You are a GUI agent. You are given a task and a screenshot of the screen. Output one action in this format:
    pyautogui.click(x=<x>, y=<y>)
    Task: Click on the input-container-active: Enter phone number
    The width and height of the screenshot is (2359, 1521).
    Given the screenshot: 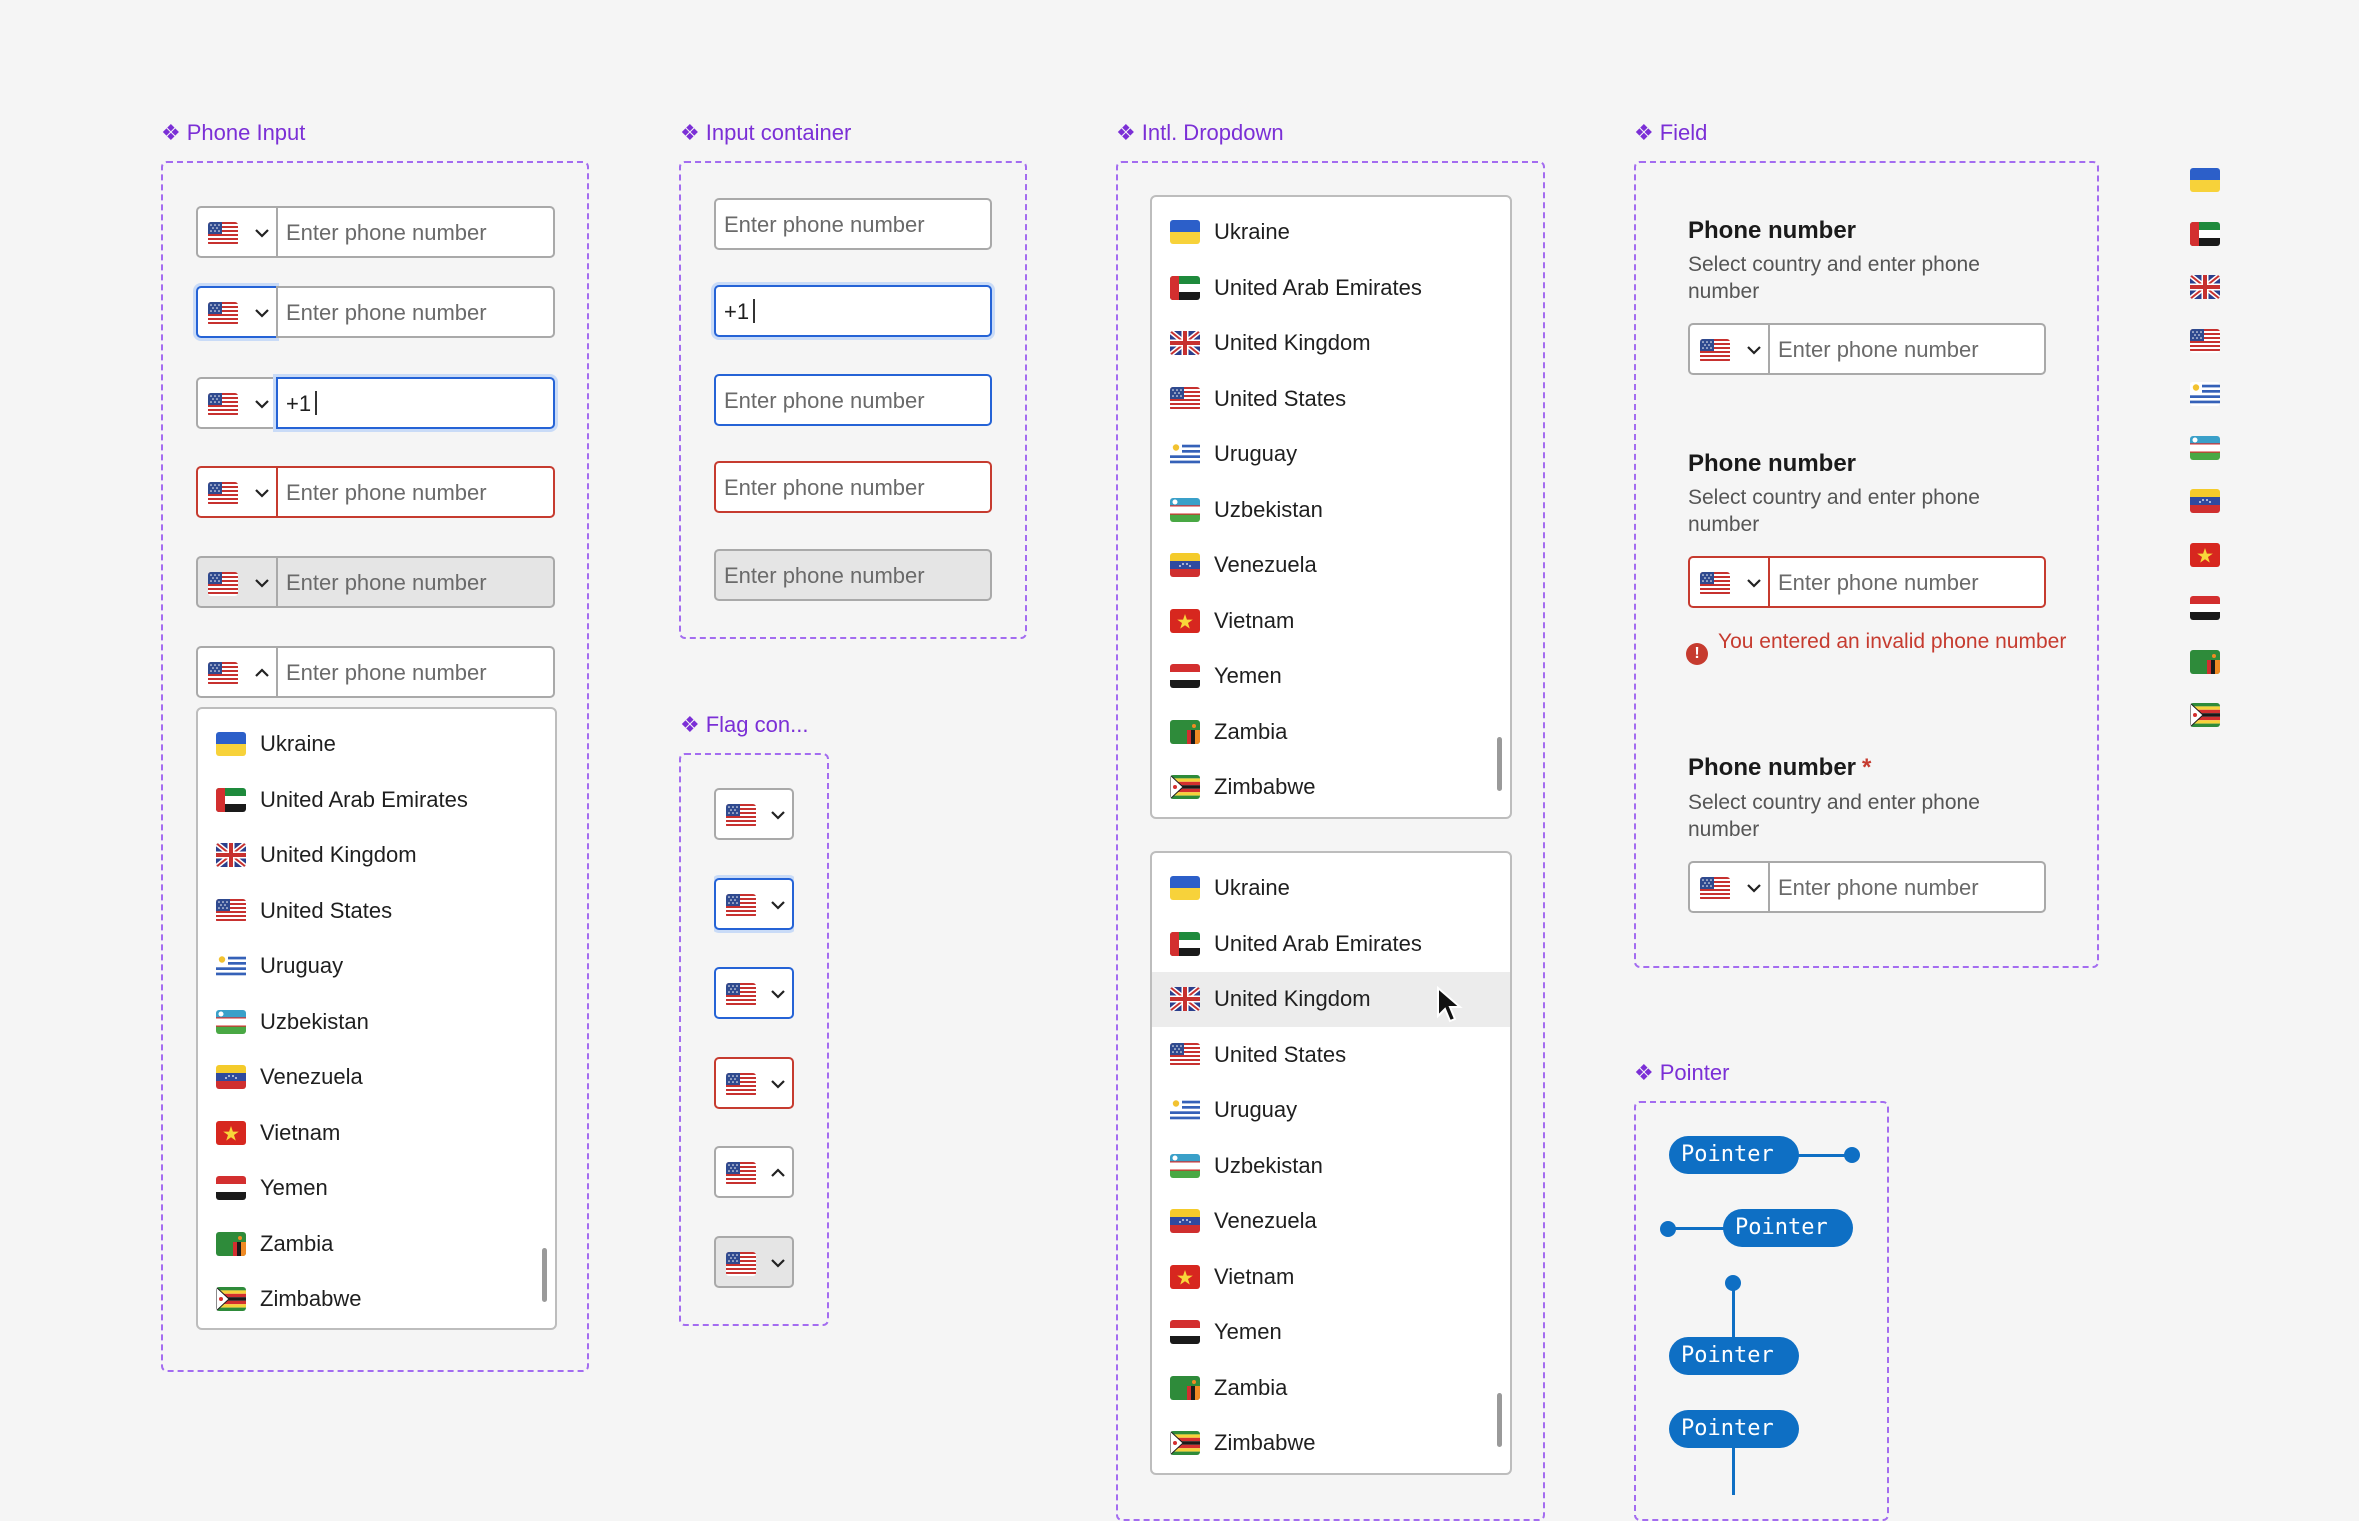 What is the action you would take?
    pyautogui.click(x=853, y=400)
    